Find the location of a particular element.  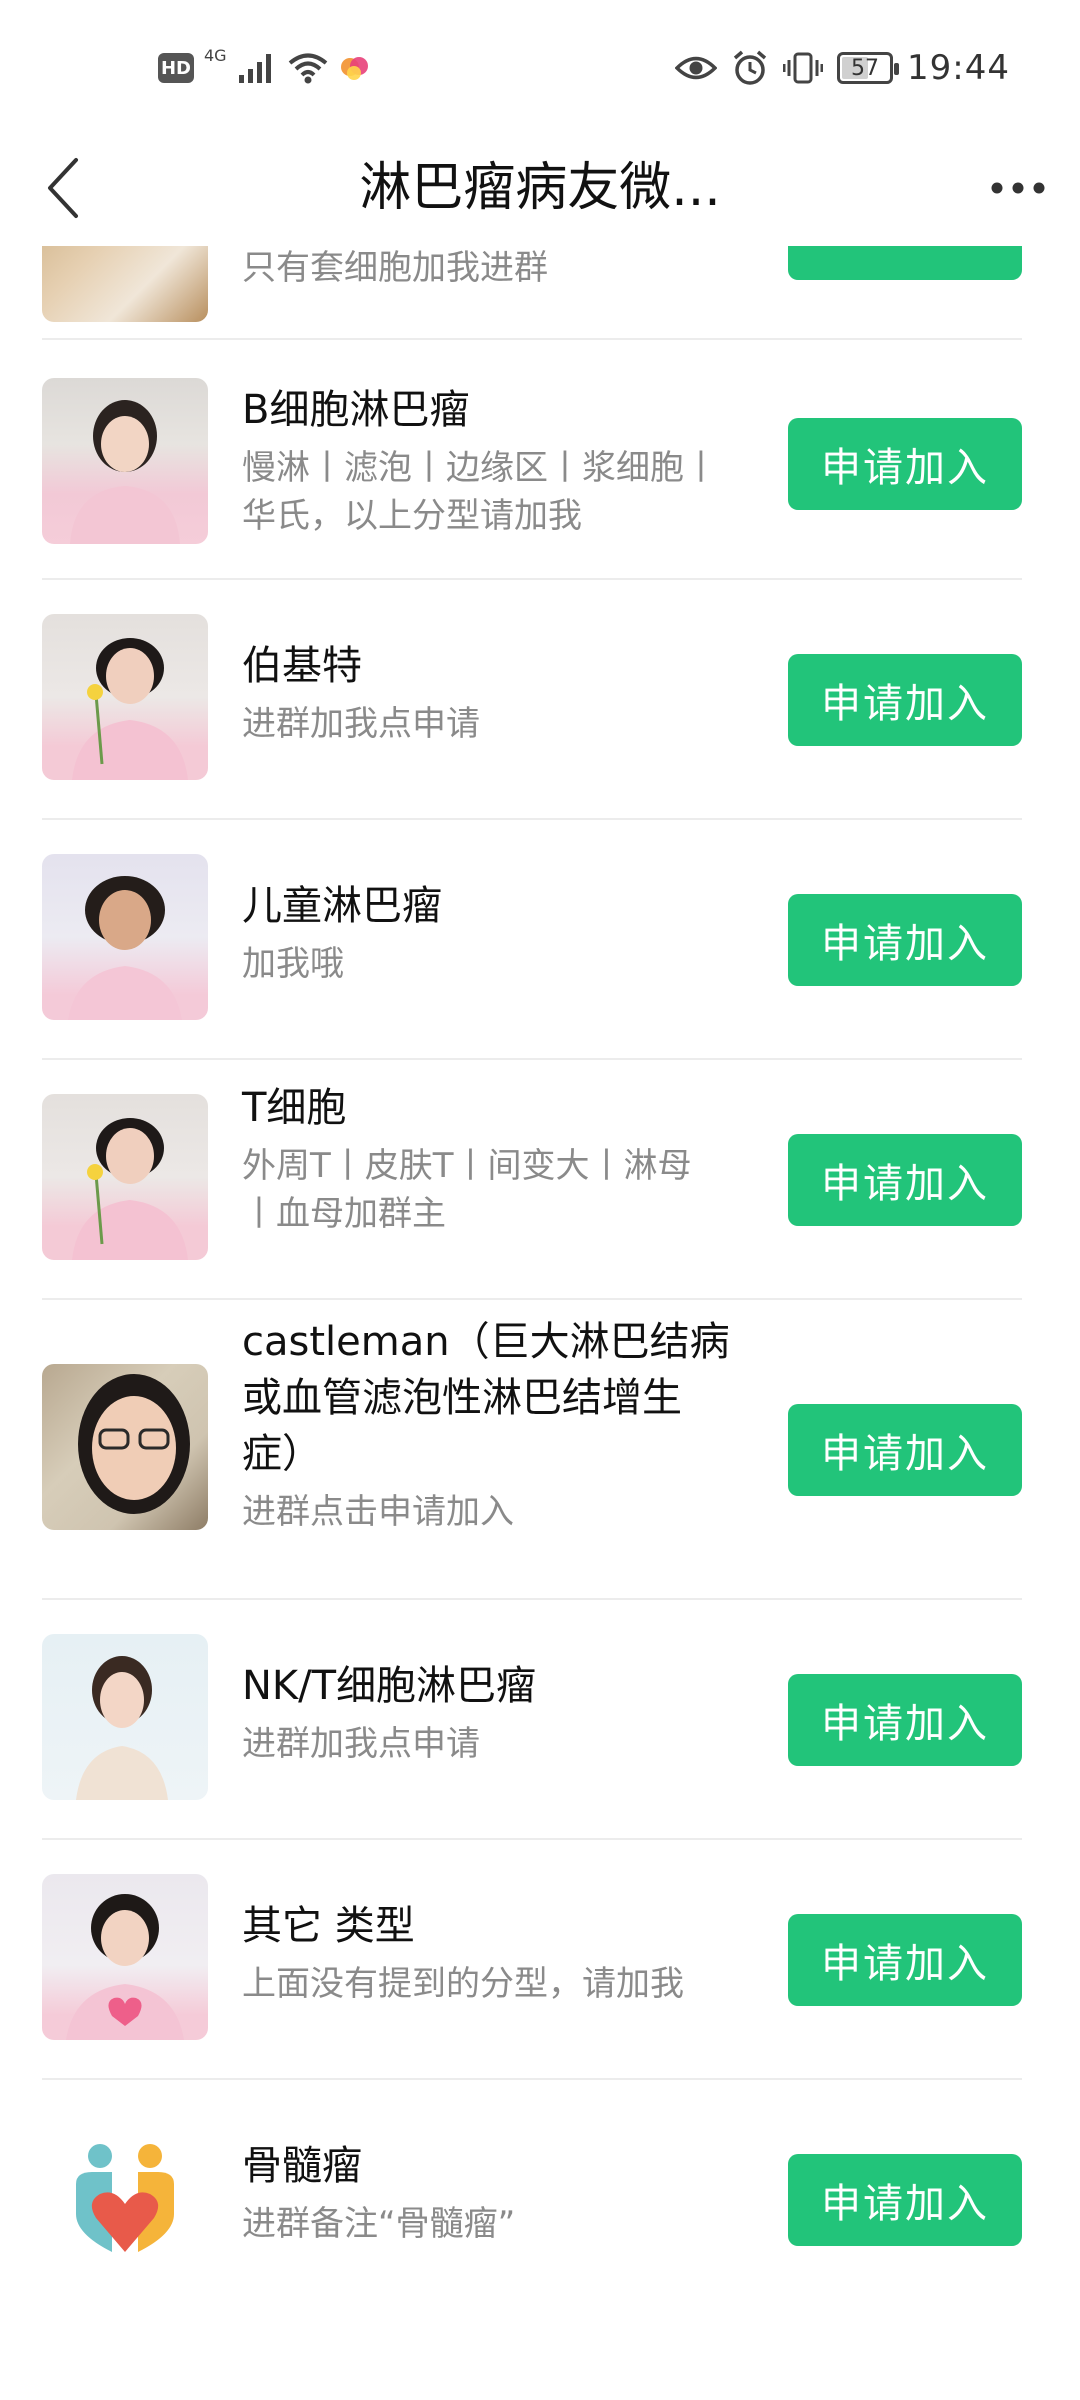

item-description: 加我哦 is located at coordinates (293, 964).